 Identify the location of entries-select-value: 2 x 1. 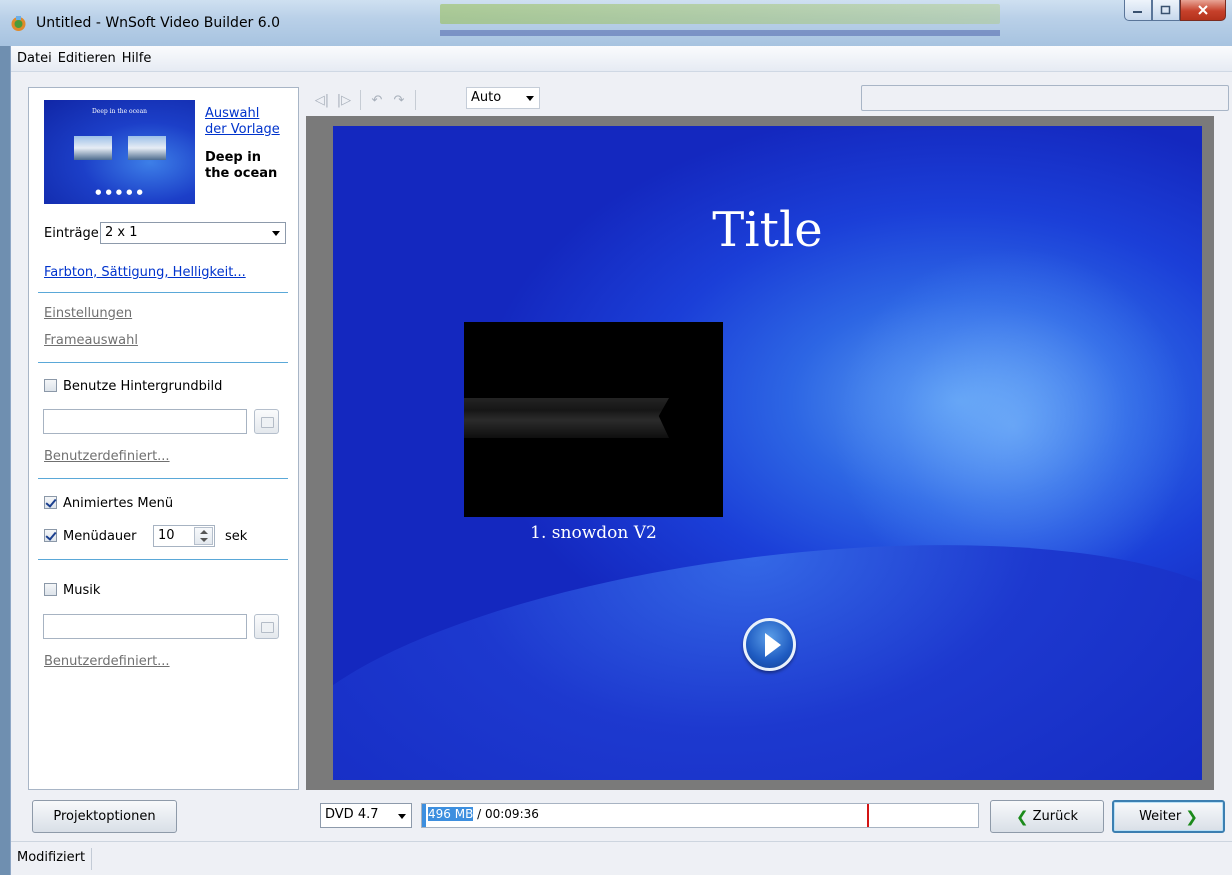
(121, 232).